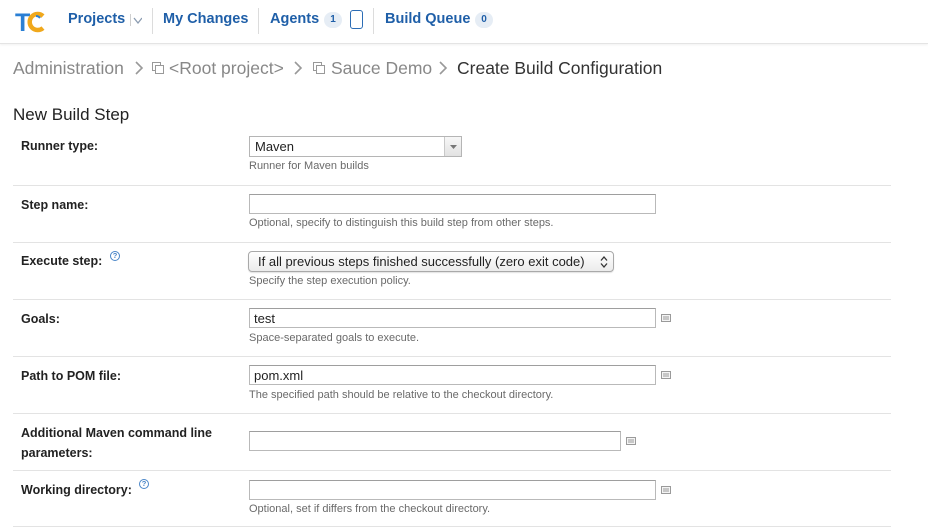 The height and width of the screenshot is (528, 928). I want to click on breadcrumb-current-page: Create Build Configuration, so click(560, 68).